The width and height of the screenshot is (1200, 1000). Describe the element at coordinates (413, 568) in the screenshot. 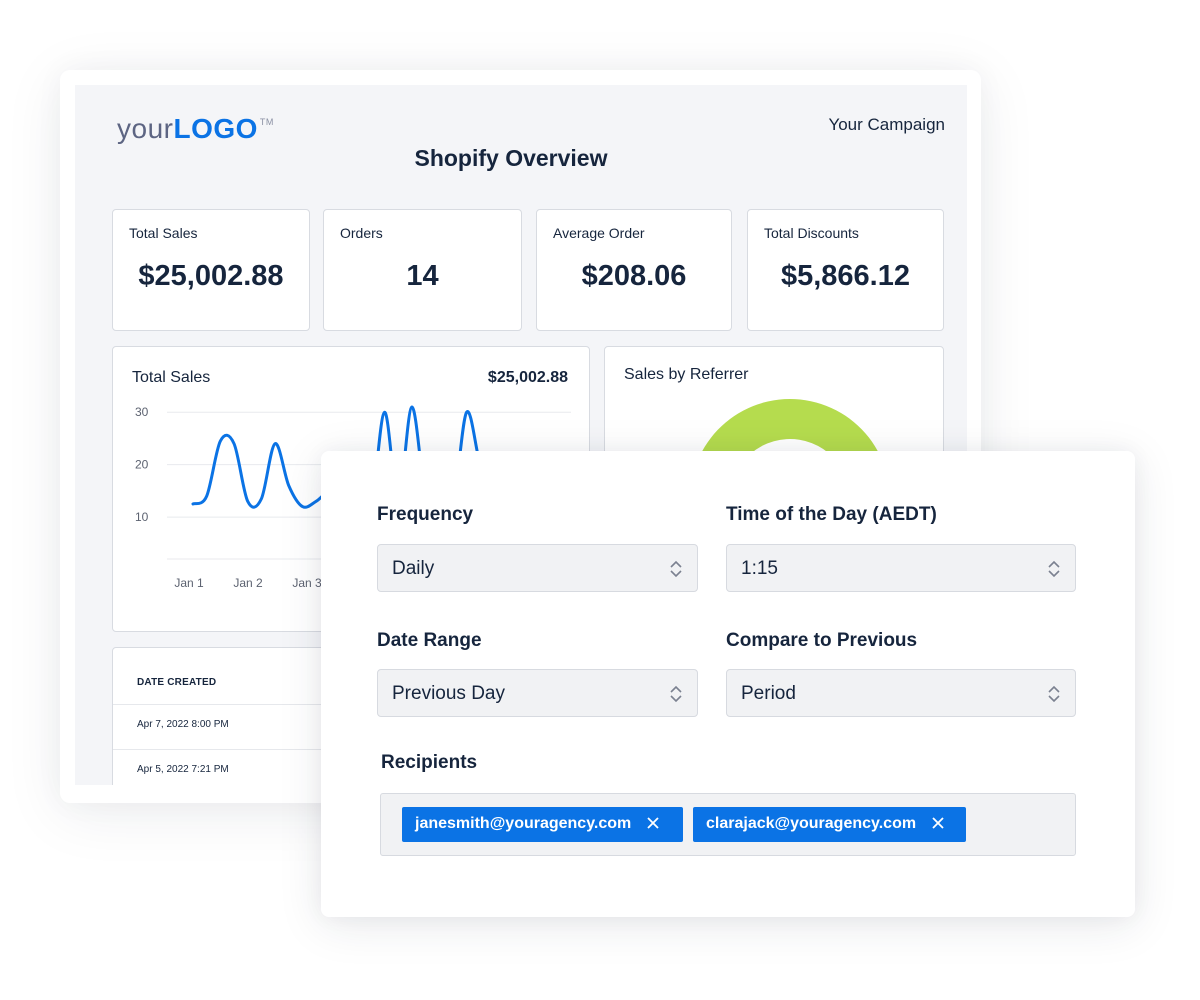

I see `frequency-value: Daily` at that location.